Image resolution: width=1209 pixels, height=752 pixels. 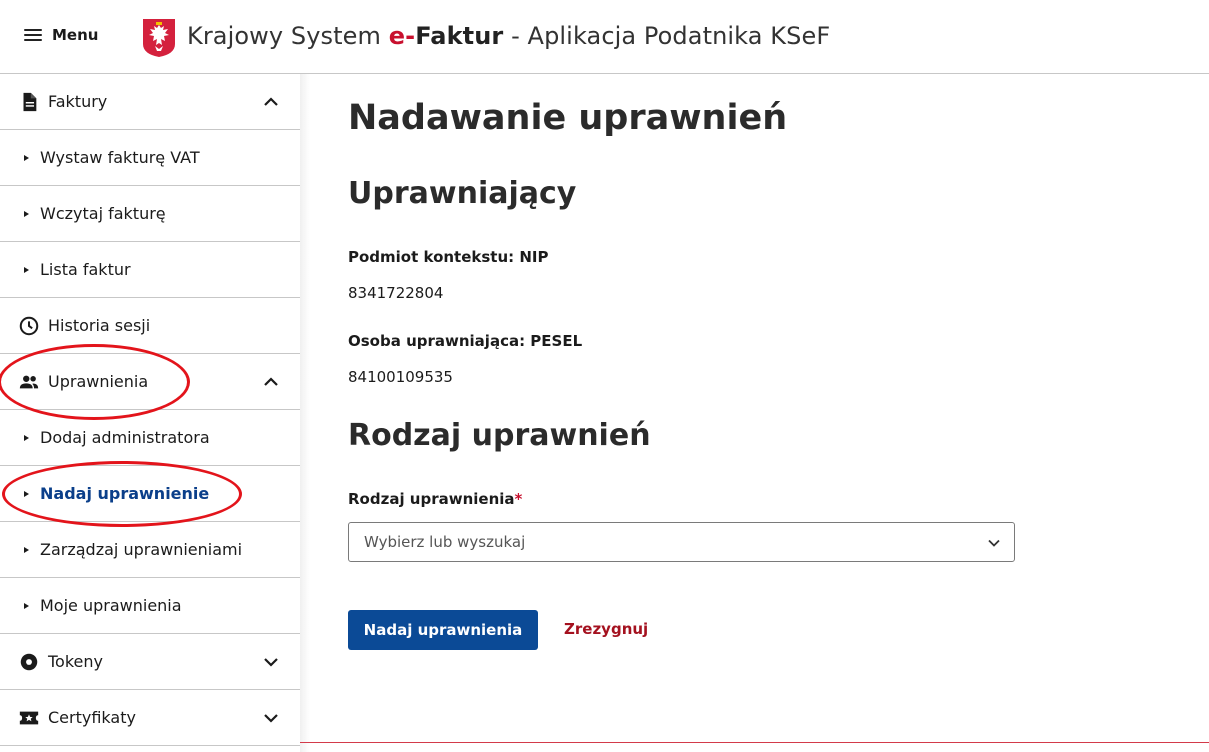 What do you see at coordinates (99, 325) in the screenshot?
I see `sidebar-item-label: Historia sesji` at bounding box center [99, 325].